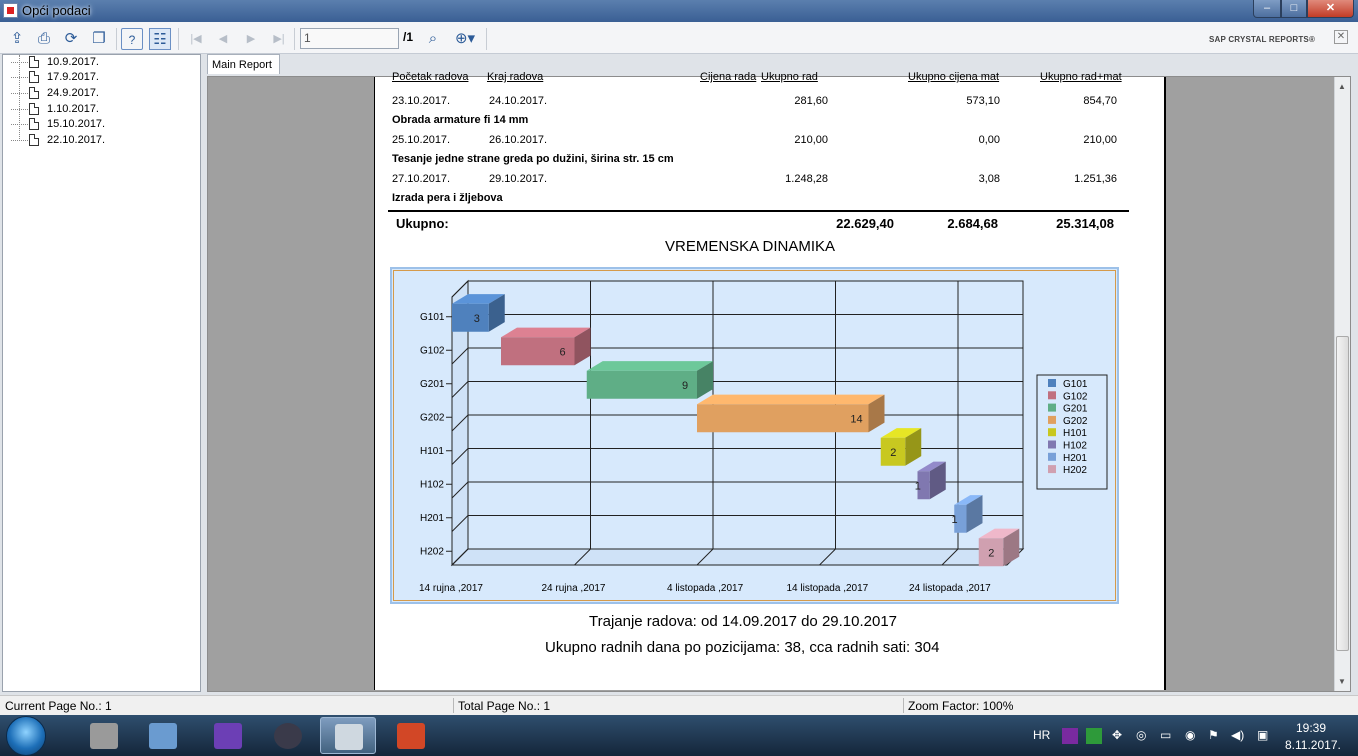 The height and width of the screenshot is (756, 1358). I want to click on zoom-status: Zoom Factor: 100%, so click(961, 706).